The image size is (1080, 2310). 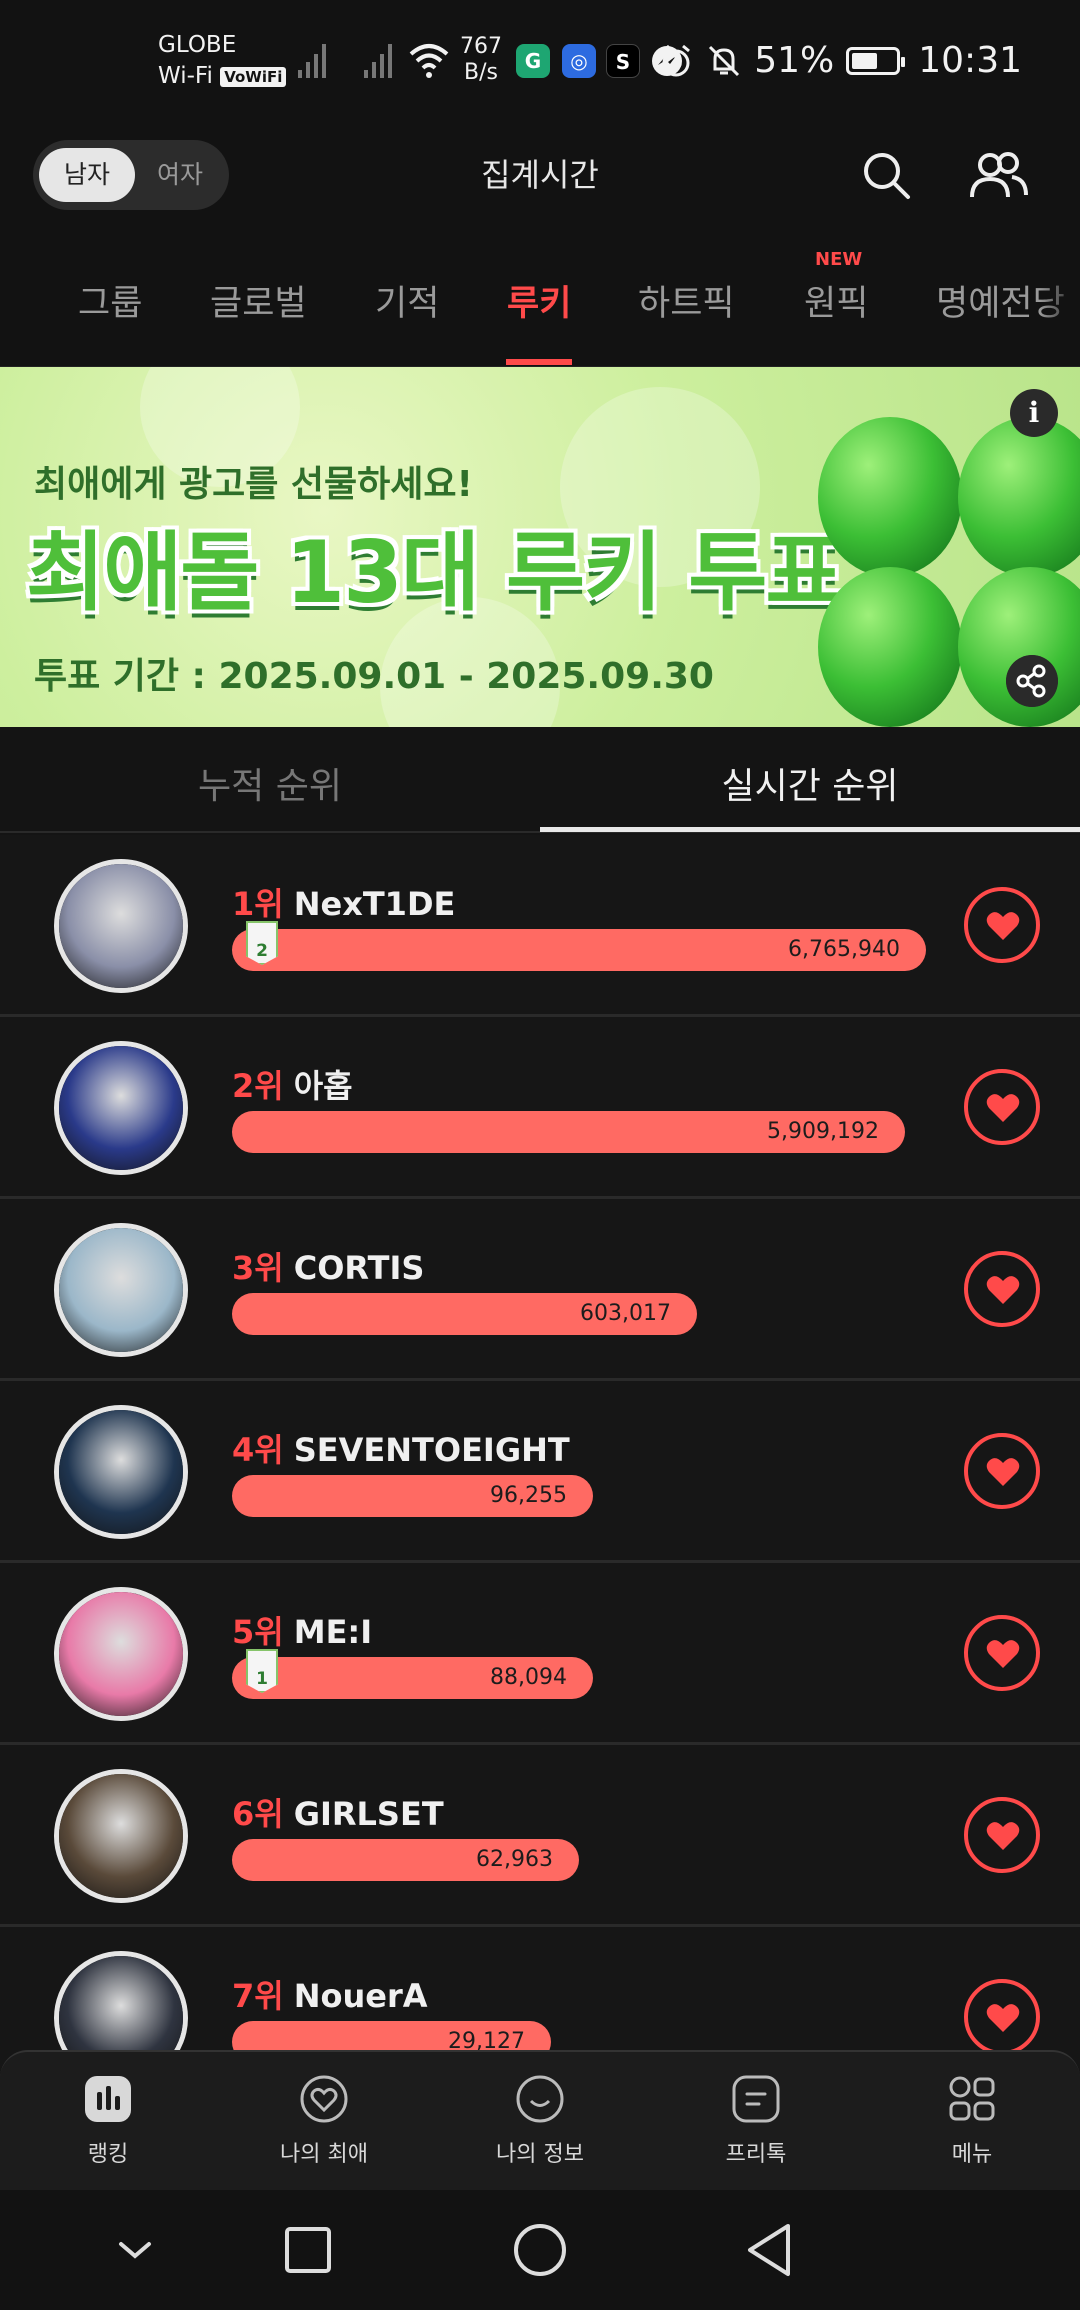 I want to click on rank-number: 7위, so click(x=258, y=1996).